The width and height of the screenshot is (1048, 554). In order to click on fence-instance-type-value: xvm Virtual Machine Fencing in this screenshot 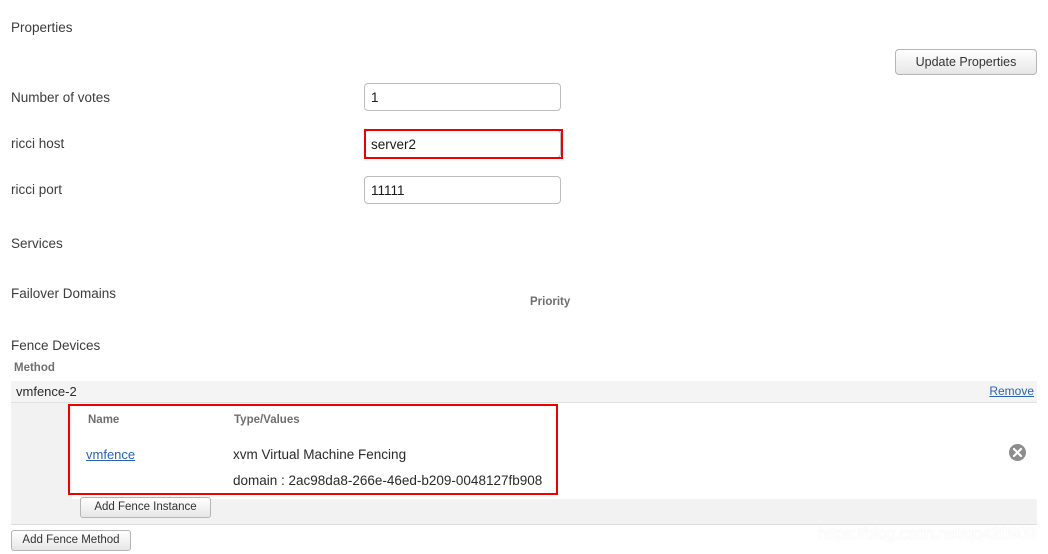, I will do `click(320, 454)`.